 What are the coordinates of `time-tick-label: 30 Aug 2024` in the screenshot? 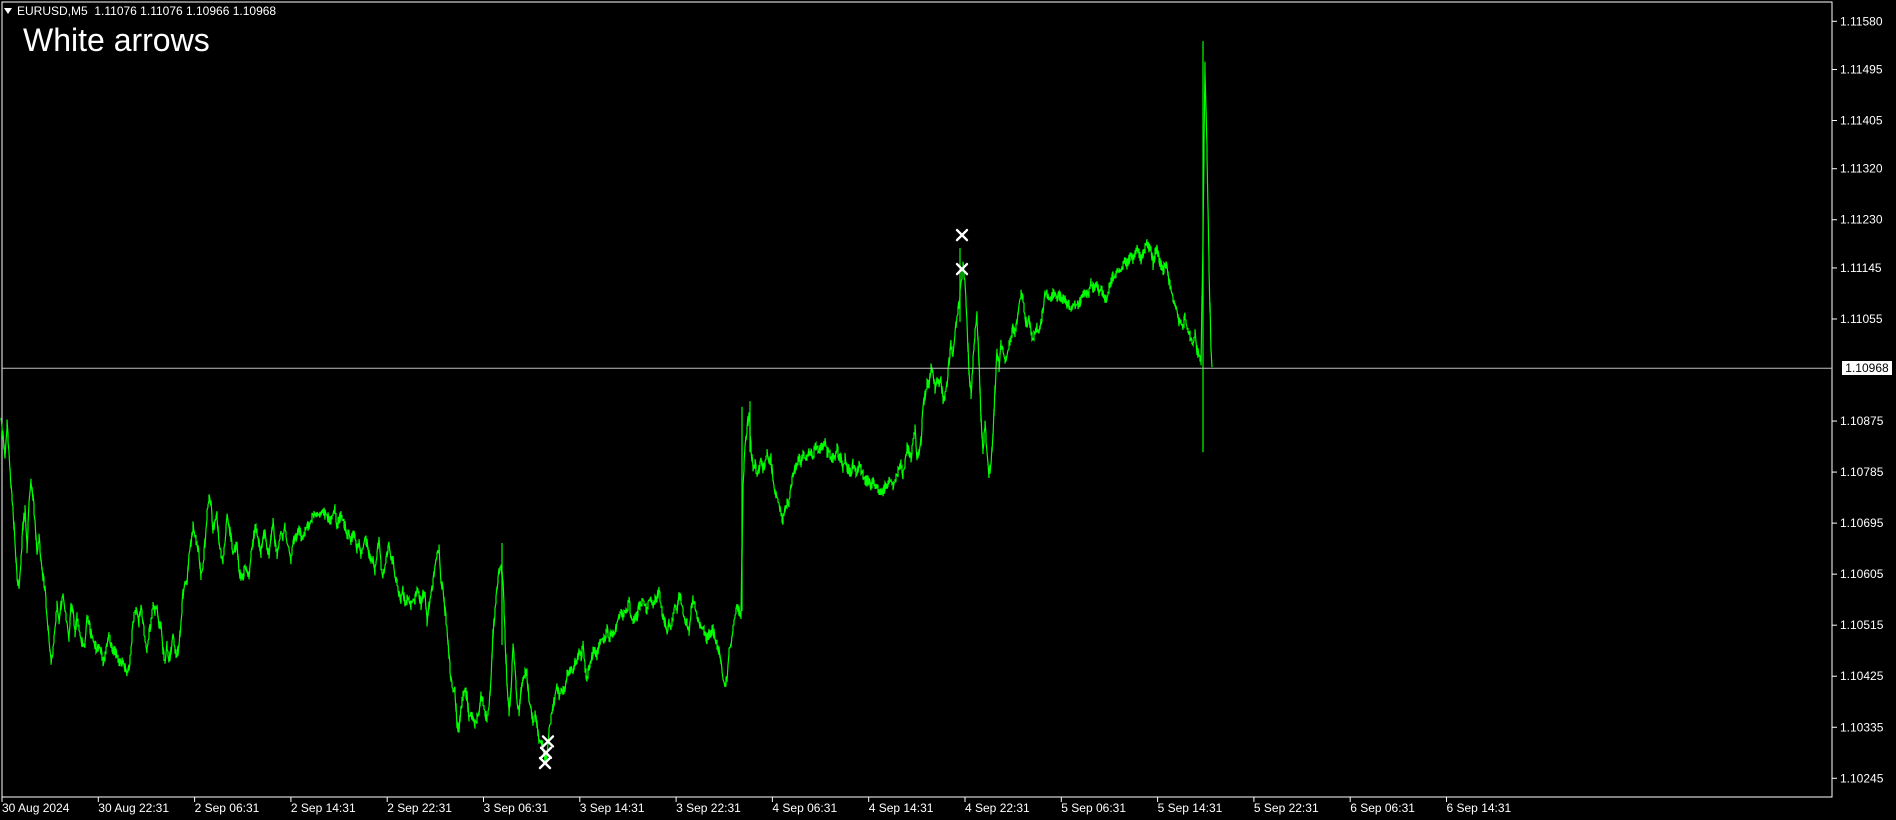 It's located at (36, 808).